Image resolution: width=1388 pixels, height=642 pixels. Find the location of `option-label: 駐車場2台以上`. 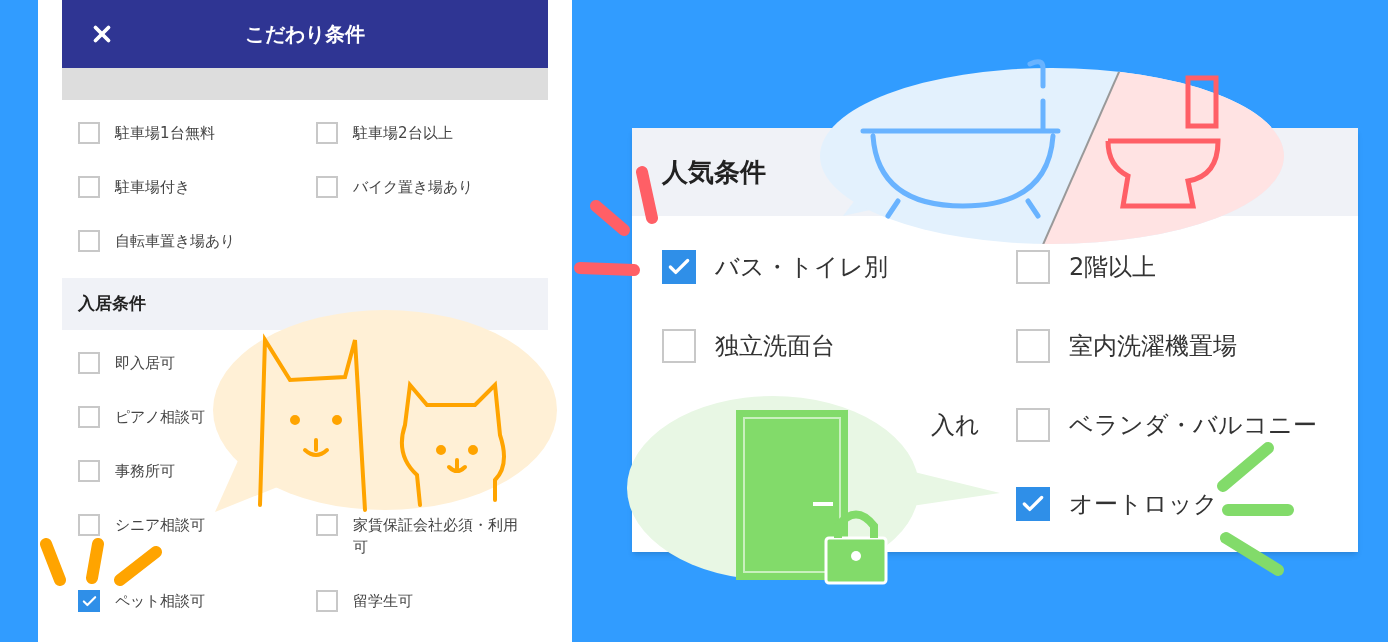

option-label: 駐車場2台以上 is located at coordinates (403, 133).